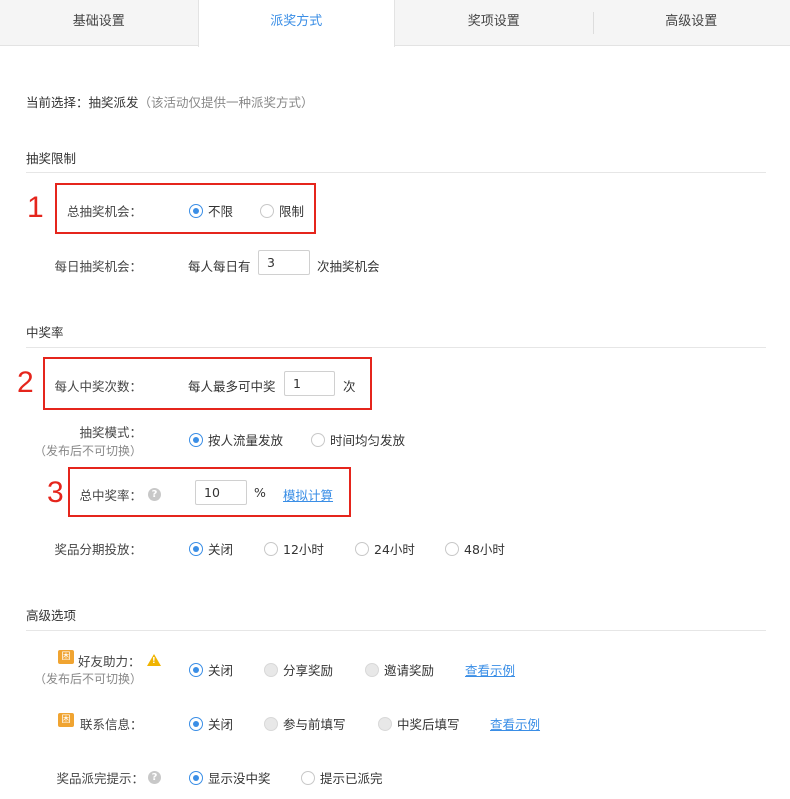 This screenshot has height=799, width=790. I want to click on contact-info-radio-after-win: 中奖后填写, so click(419, 723).